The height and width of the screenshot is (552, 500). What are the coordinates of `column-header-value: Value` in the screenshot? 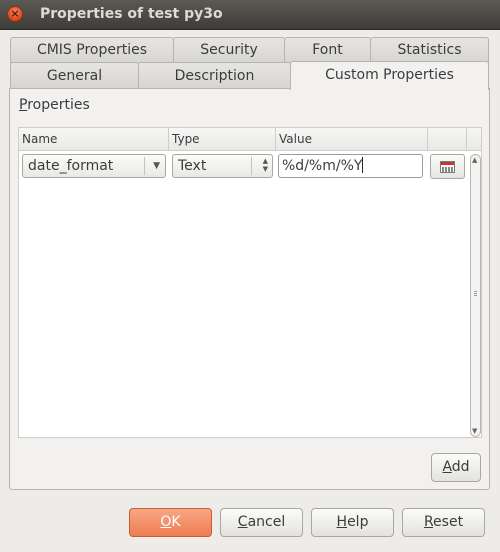 It's located at (352, 139).